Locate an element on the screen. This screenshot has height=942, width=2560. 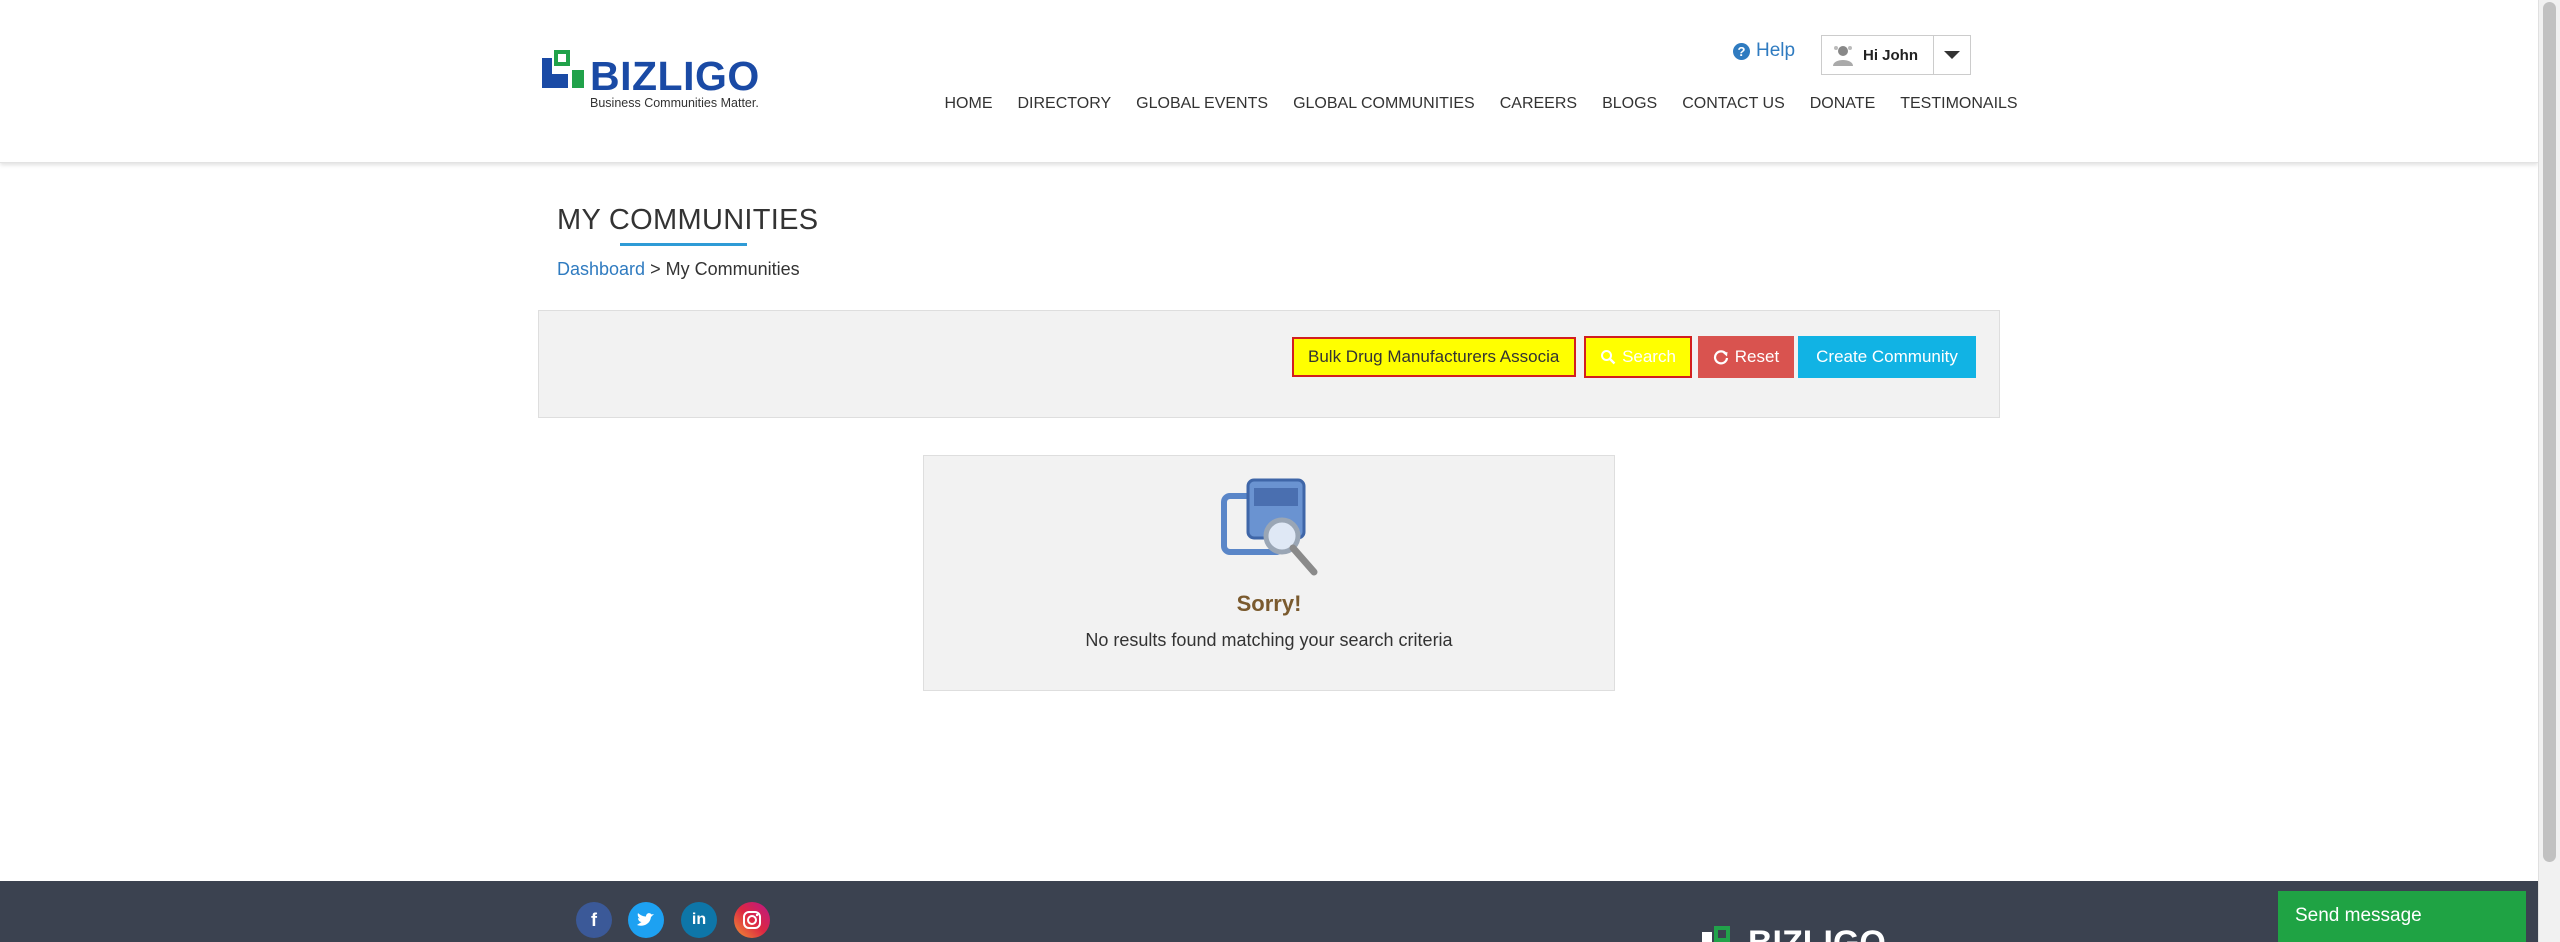
svg-text: BIZLIGO is located at coordinates (1817, 933).